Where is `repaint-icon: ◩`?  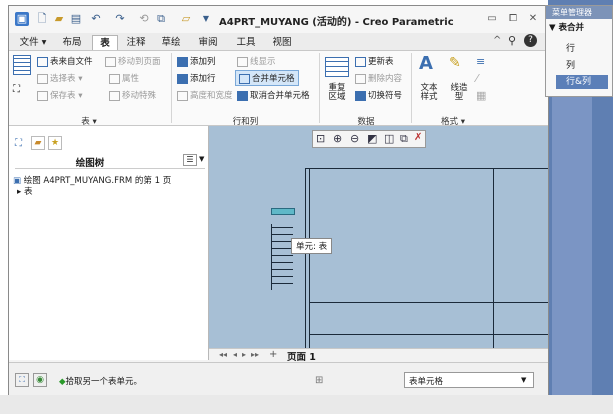
repaint-icon: ◩ is located at coordinates (372, 138).